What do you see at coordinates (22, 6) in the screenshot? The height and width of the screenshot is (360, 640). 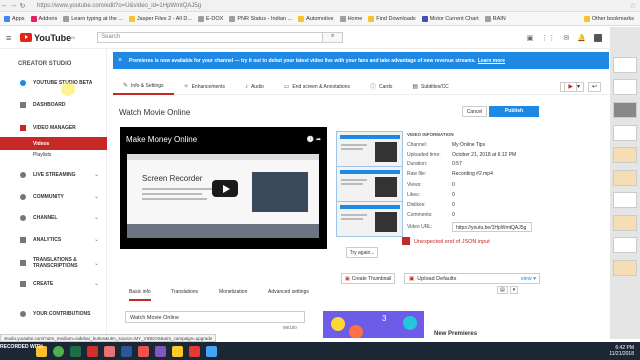 I see `reload-icon: ↻` at bounding box center [22, 6].